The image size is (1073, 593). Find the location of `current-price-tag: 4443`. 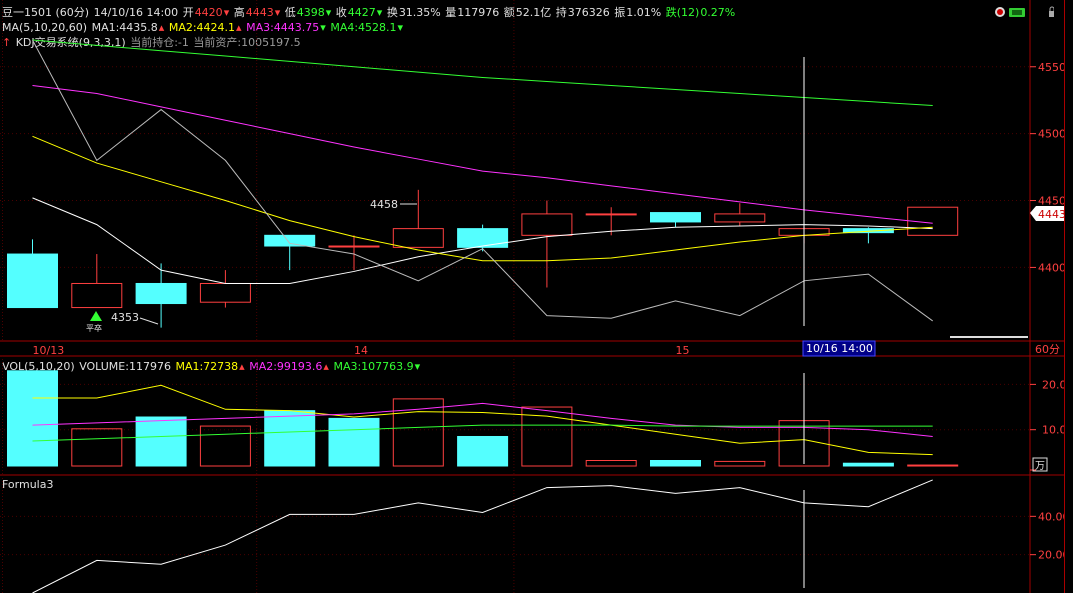

current-price-tag: 4443 is located at coordinates (1047, 213).